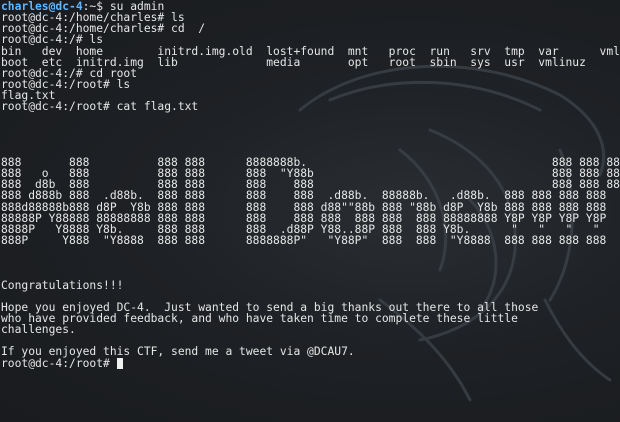  What do you see at coordinates (52, 40) in the screenshot?
I see `terminal-line: root@dc-4:/# ls` at bounding box center [52, 40].